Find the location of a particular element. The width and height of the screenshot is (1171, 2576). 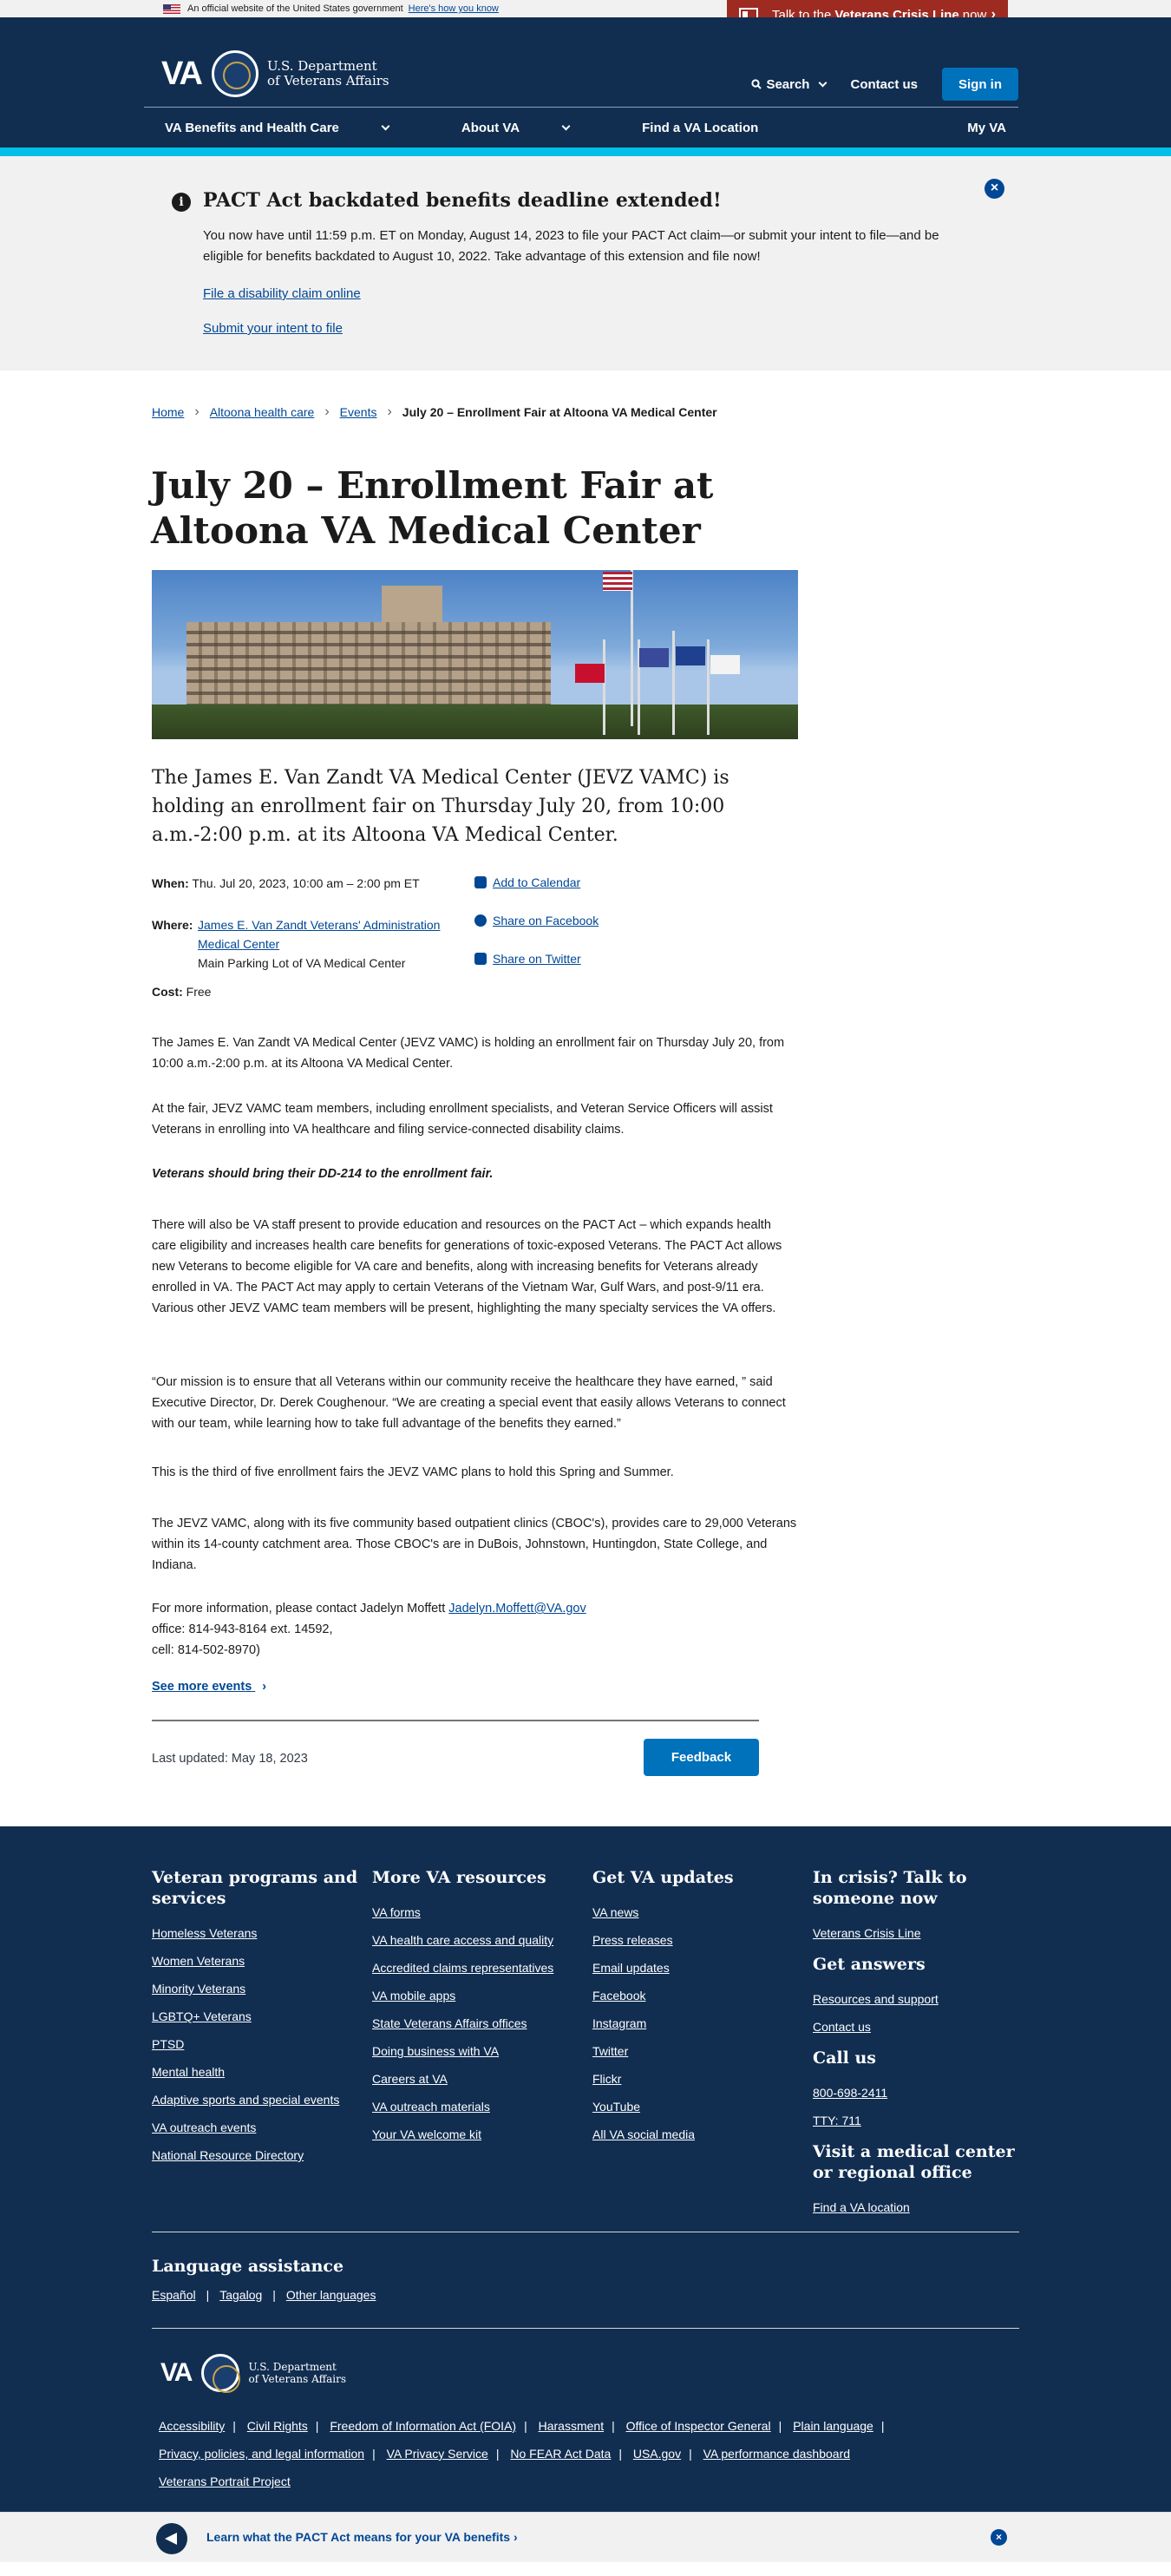

footer-link: Women Veterans is located at coordinates (256, 1961).